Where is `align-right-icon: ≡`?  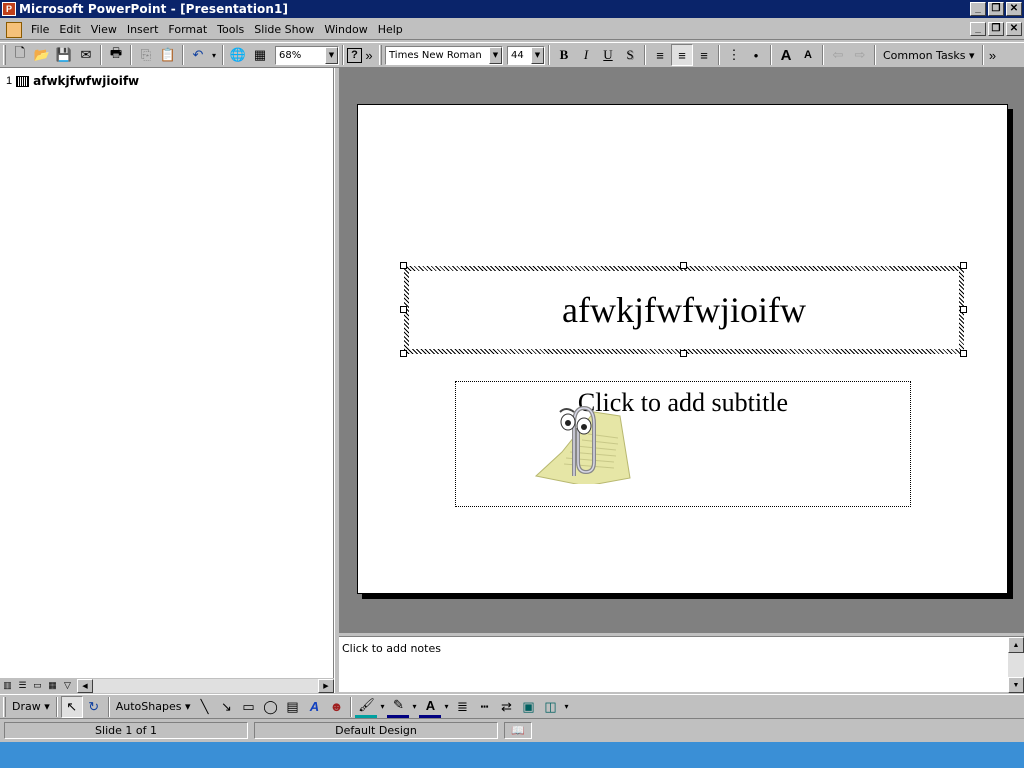 align-right-icon: ≡ is located at coordinates (704, 55).